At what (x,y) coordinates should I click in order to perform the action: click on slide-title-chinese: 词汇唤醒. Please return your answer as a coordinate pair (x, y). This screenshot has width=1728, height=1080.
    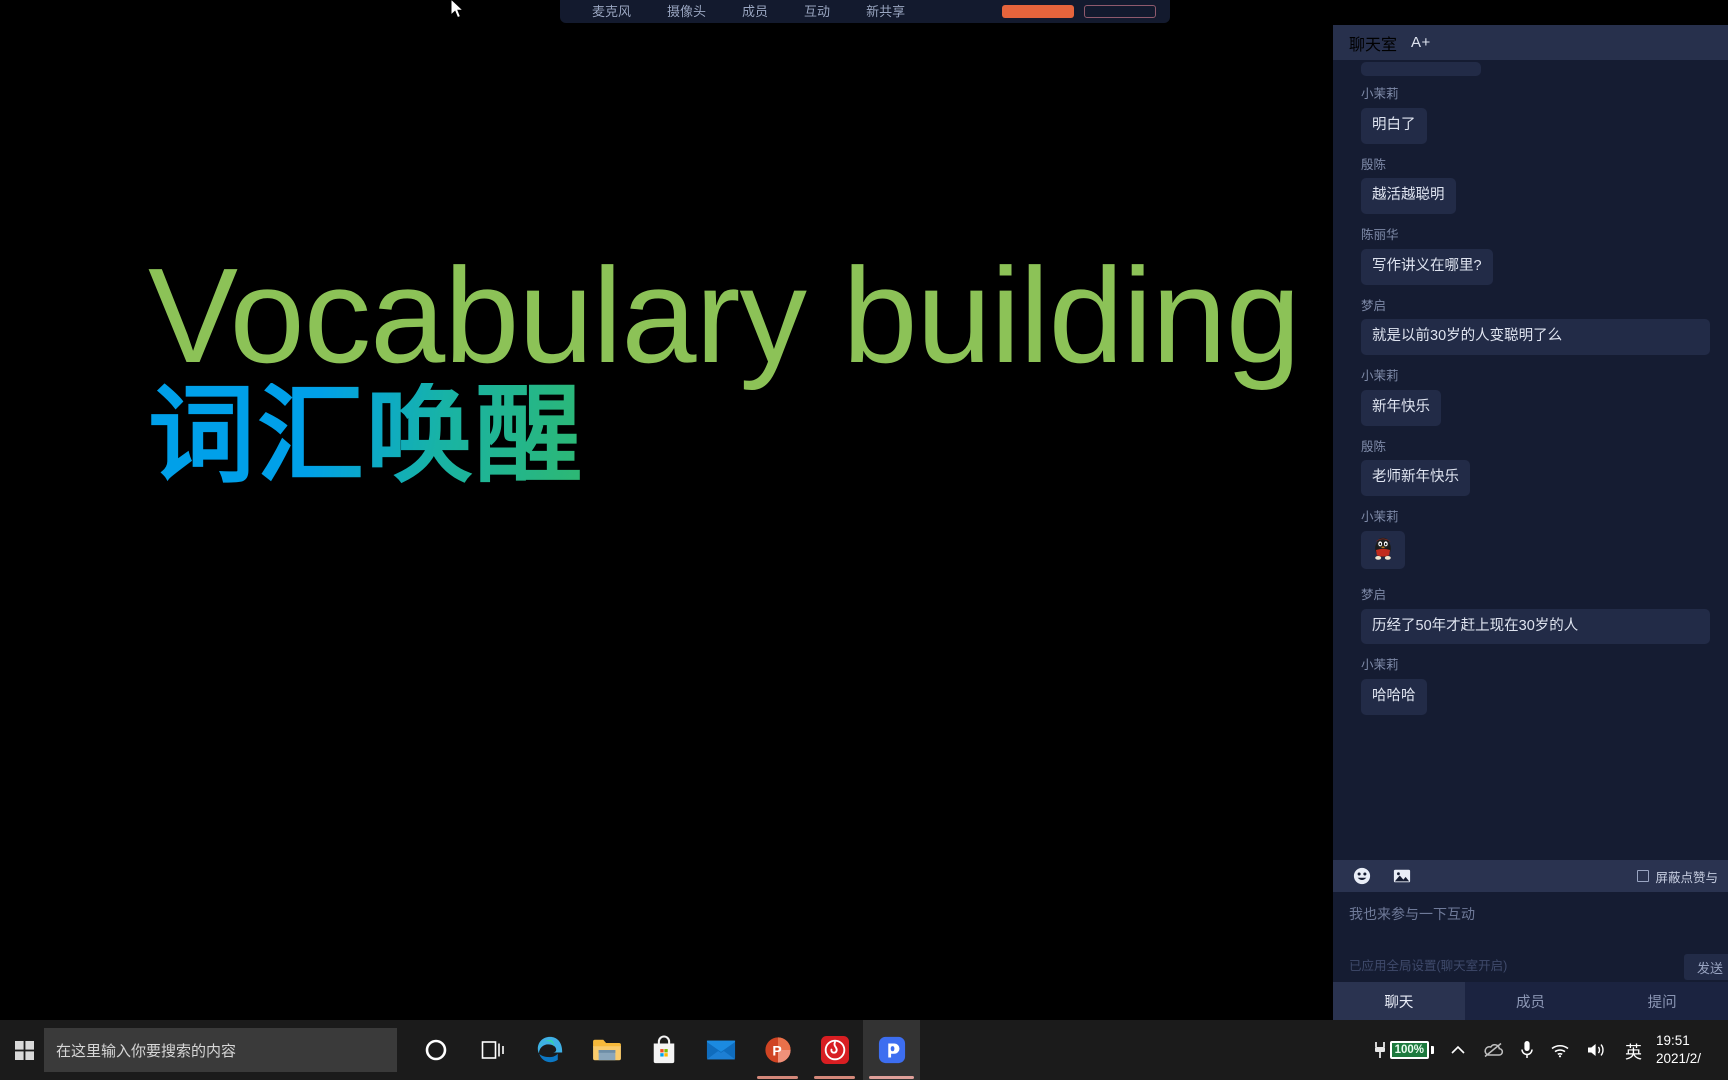
    Looking at the image, I should click on (366, 436).